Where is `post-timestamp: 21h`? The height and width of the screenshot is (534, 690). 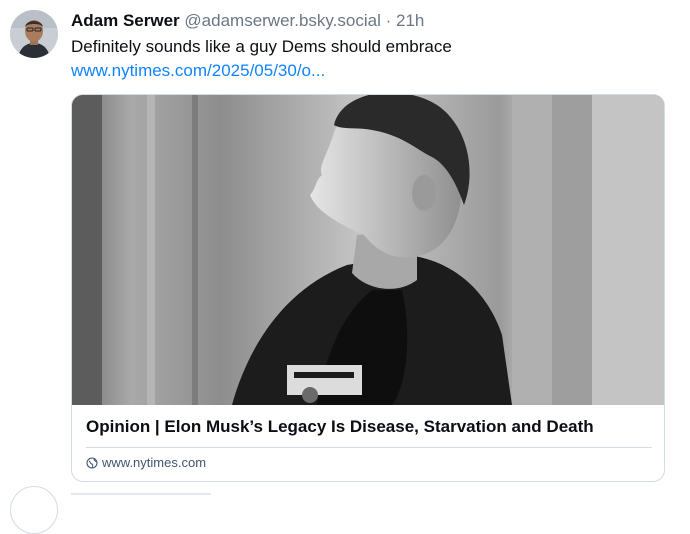 post-timestamp: 21h is located at coordinates (410, 20).